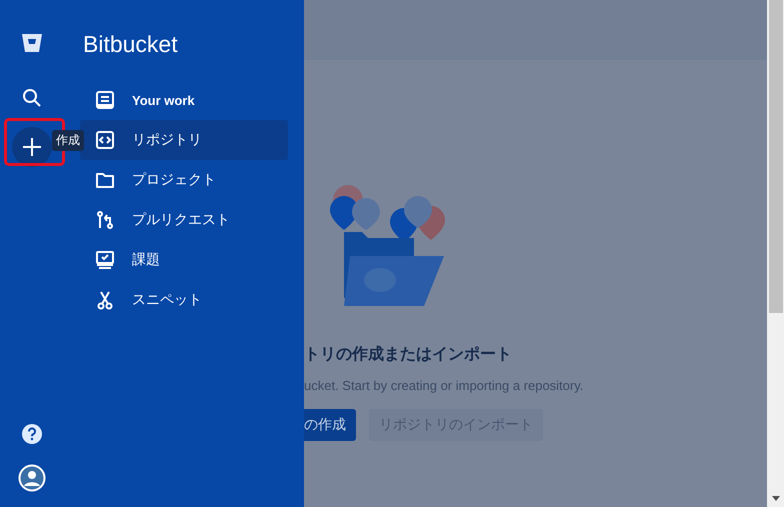 The image size is (784, 507). I want to click on create-button, so click(32, 147).